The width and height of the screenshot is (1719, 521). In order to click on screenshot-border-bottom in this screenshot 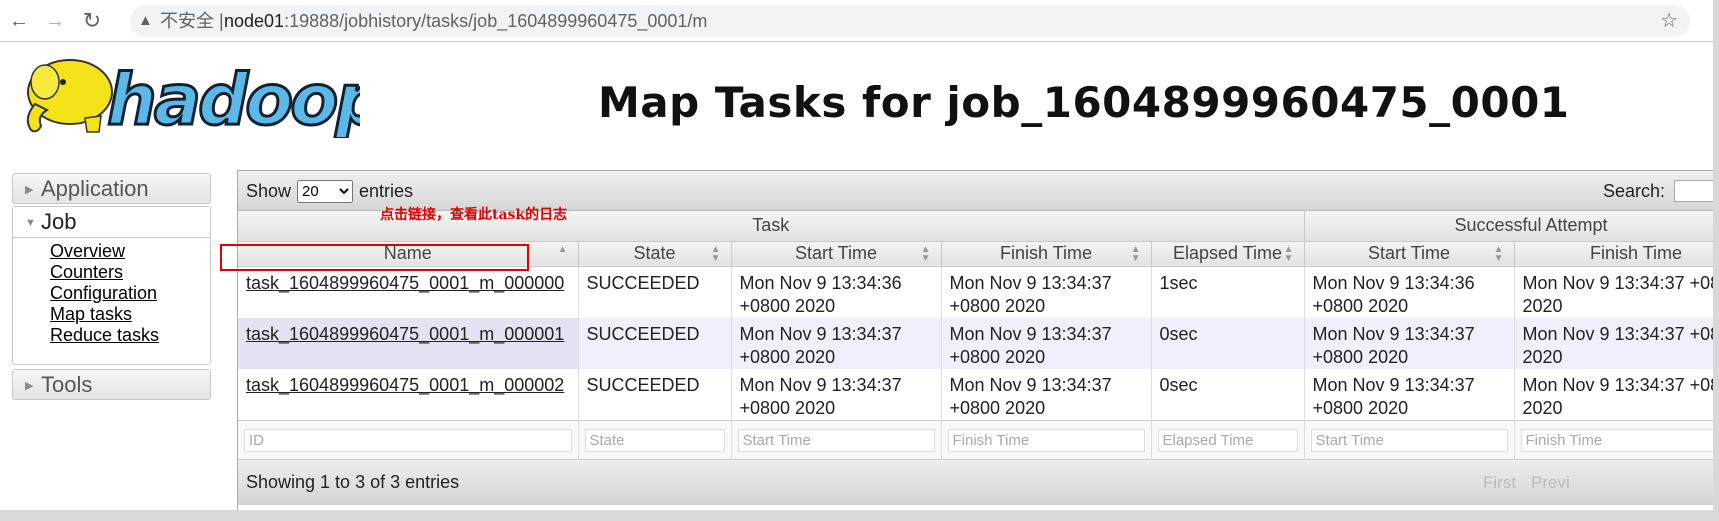, I will do `click(859, 515)`.